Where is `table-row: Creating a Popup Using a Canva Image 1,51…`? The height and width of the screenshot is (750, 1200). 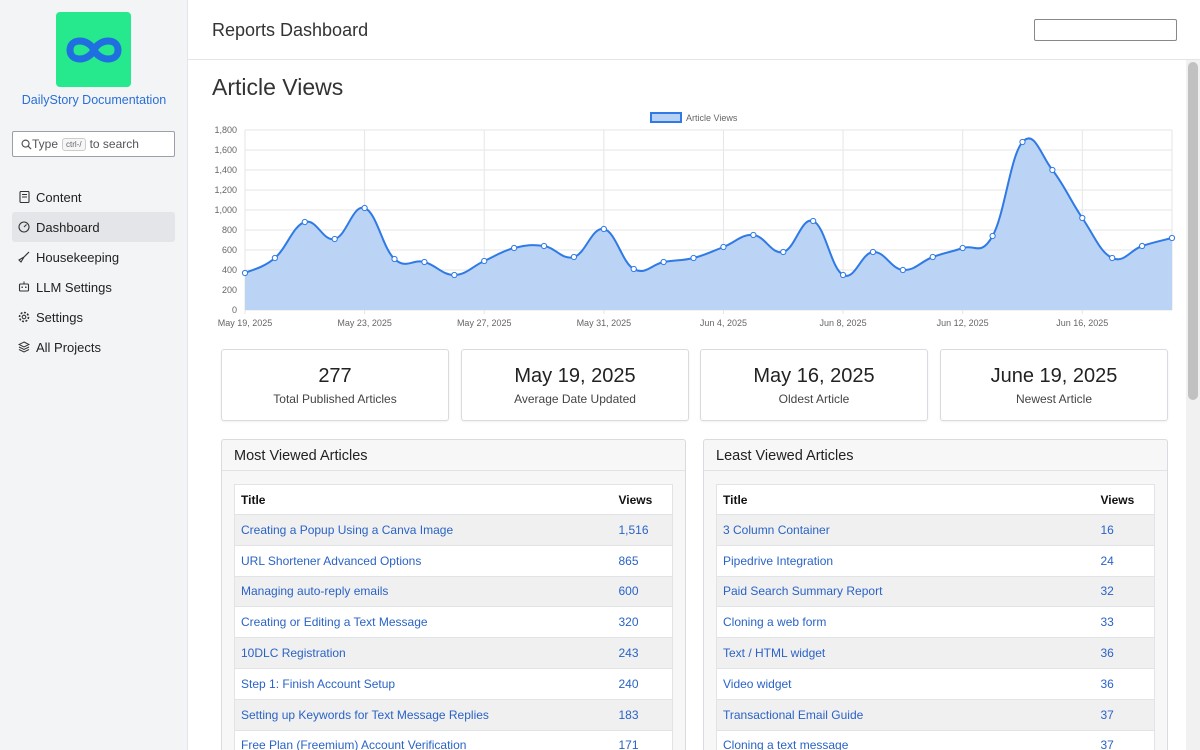 table-row: Creating a Popup Using a Canva Image 1,51… is located at coordinates (453, 530).